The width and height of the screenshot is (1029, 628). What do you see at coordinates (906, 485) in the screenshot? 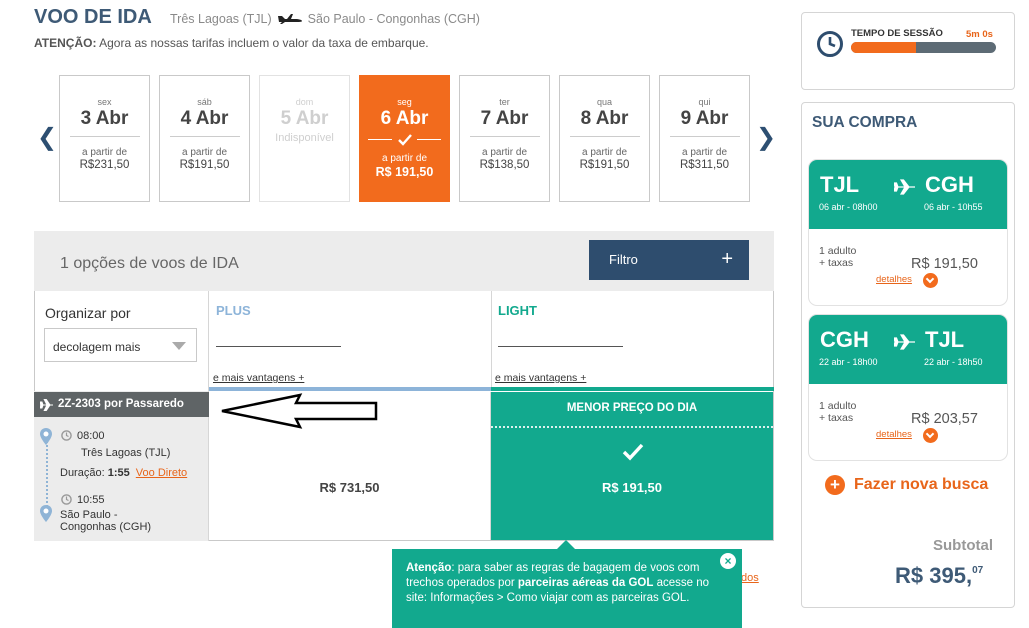
I see `new-search-button: + Fazer nova busca` at bounding box center [906, 485].